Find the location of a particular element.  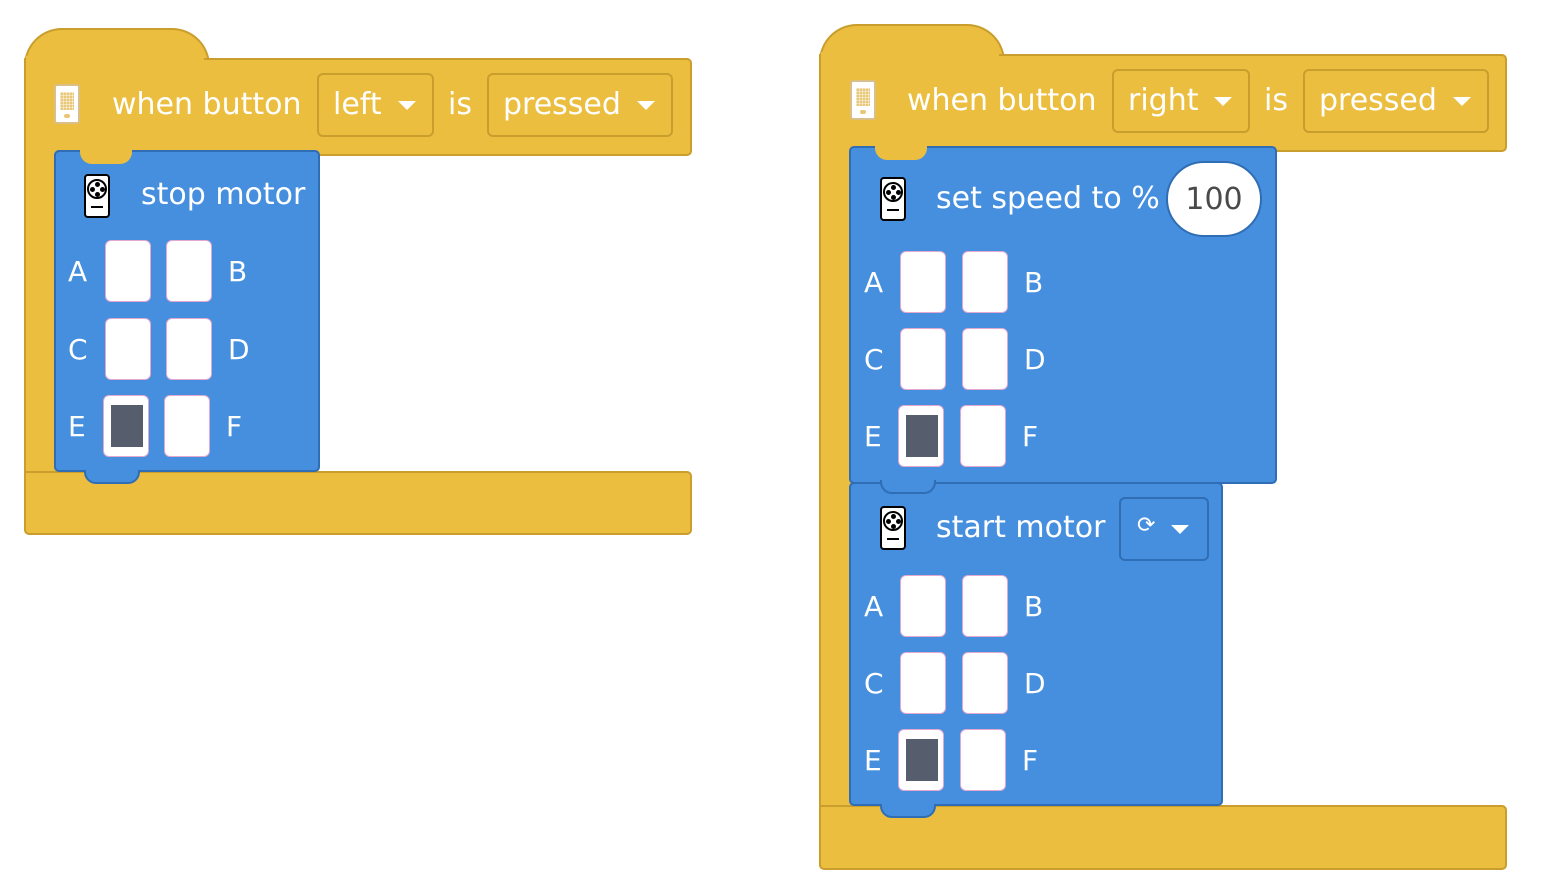

button-select-dropdown: right is located at coordinates (1181, 101).